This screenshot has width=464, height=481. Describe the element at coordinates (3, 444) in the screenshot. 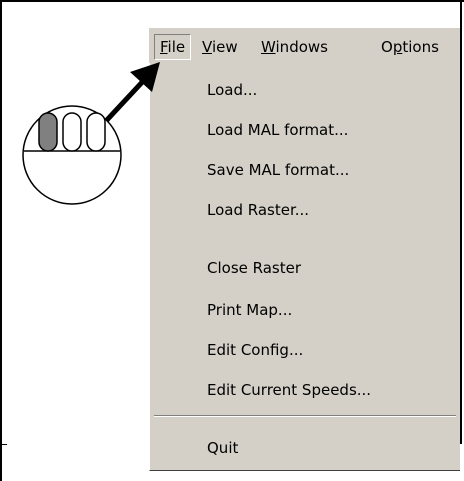

I see `frame-bottom-tick` at that location.